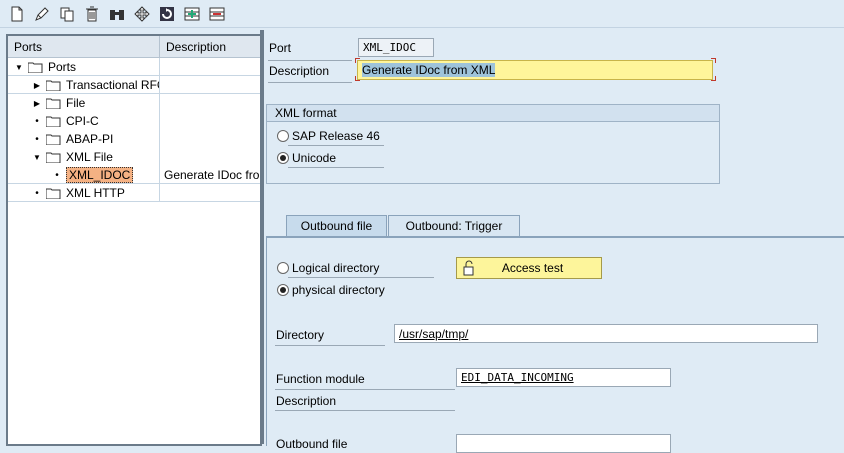 The height and width of the screenshot is (453, 844). I want to click on function-module-value: EDI_DATA_INCOMING, so click(517, 377).